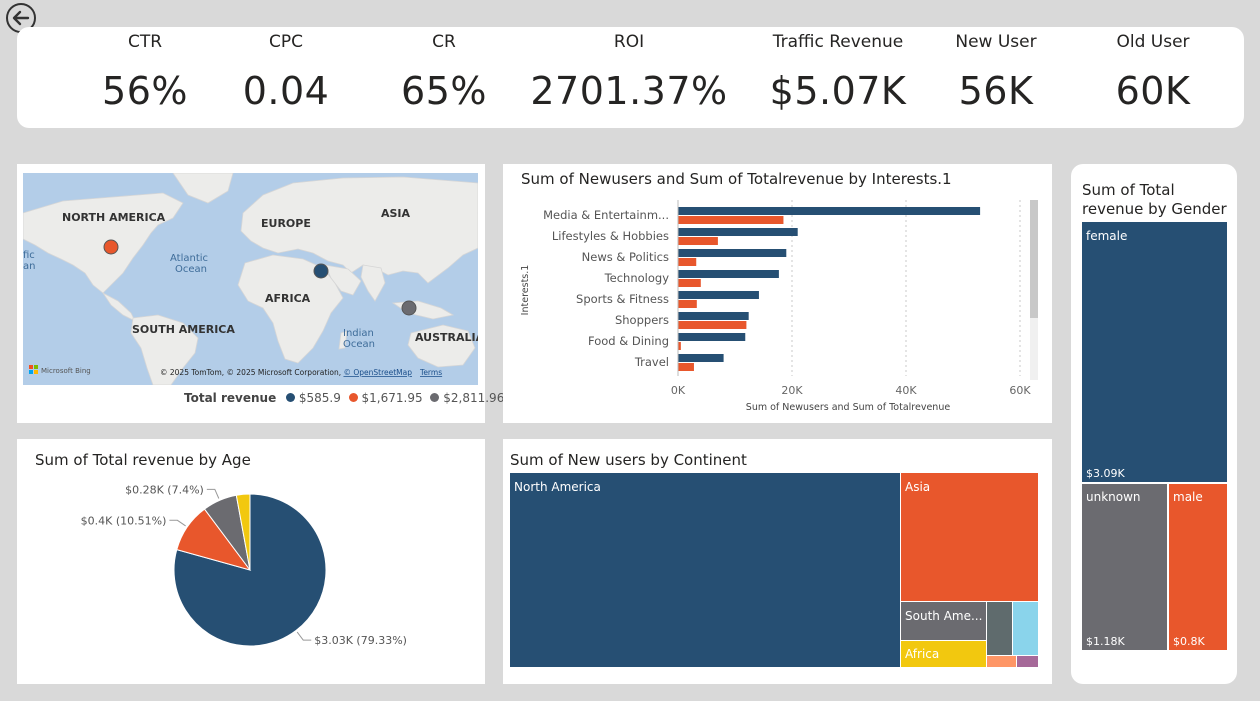  What do you see at coordinates (321, 271) in the screenshot?
I see `map-bubble-asia` at bounding box center [321, 271].